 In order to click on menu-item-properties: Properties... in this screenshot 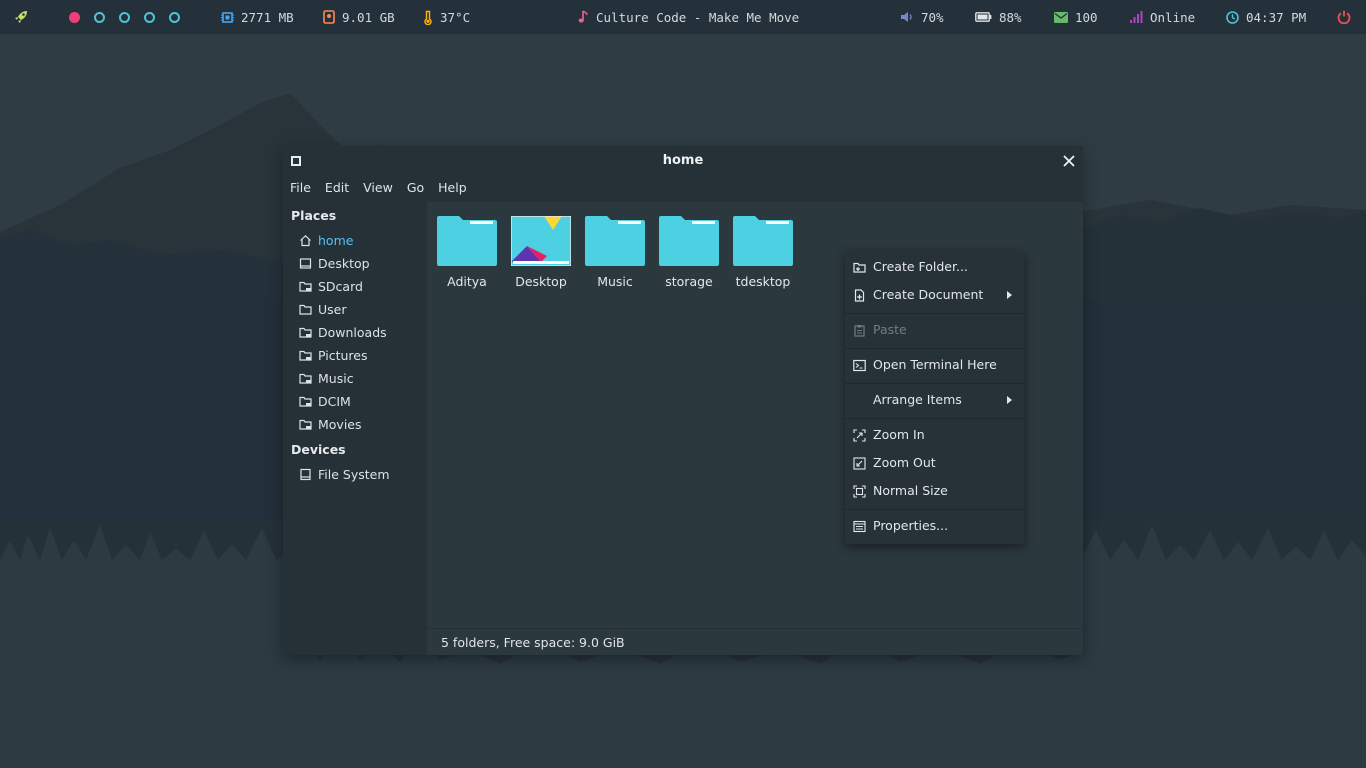, I will do `click(934, 526)`.